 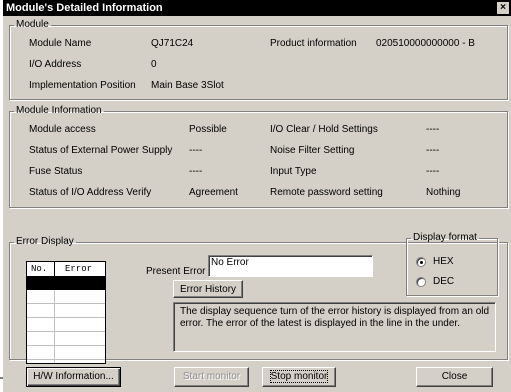 What do you see at coordinates (443, 262) in the screenshot?
I see `hex-radio-label: HEX` at bounding box center [443, 262].